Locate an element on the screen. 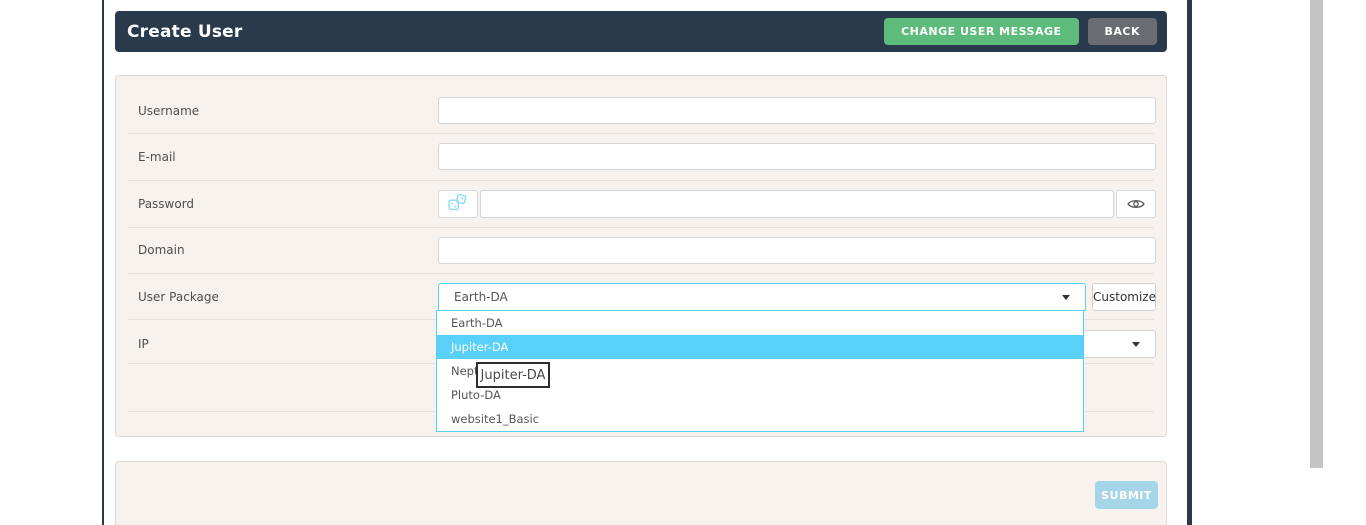  user-package-label: User Package is located at coordinates (178, 297).